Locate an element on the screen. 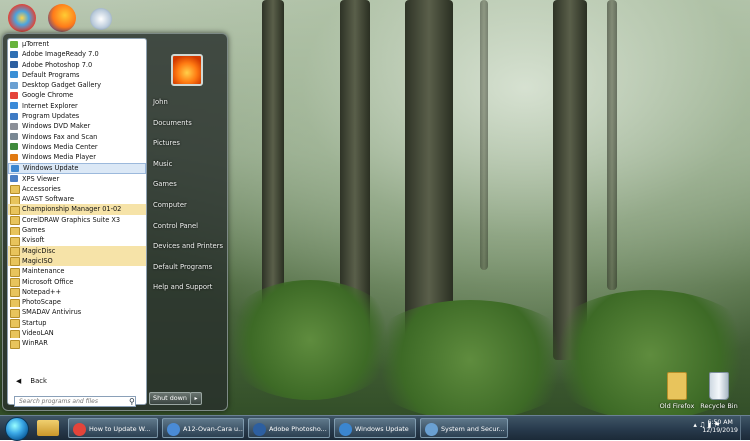 The height and width of the screenshot is (441, 750). start-link: Pictures is located at coordinates (186, 147).